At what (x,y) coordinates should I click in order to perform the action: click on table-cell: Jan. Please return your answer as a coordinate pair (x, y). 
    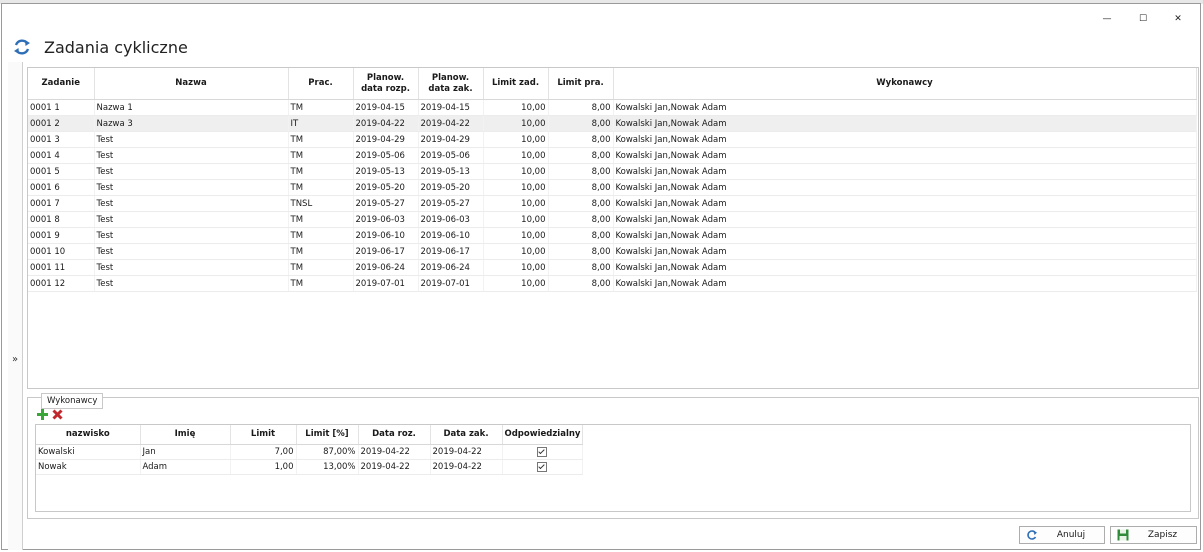
    Looking at the image, I should click on (185, 452).